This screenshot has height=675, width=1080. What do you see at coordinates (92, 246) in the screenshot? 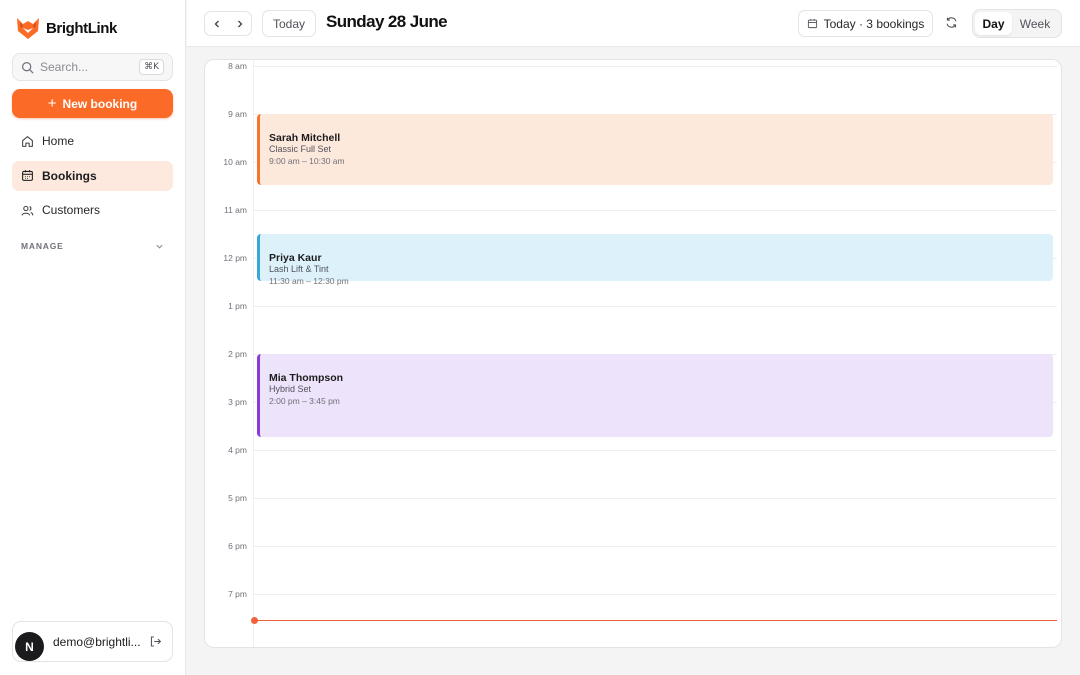
I see `manage-section-toggle: MANAGE` at bounding box center [92, 246].